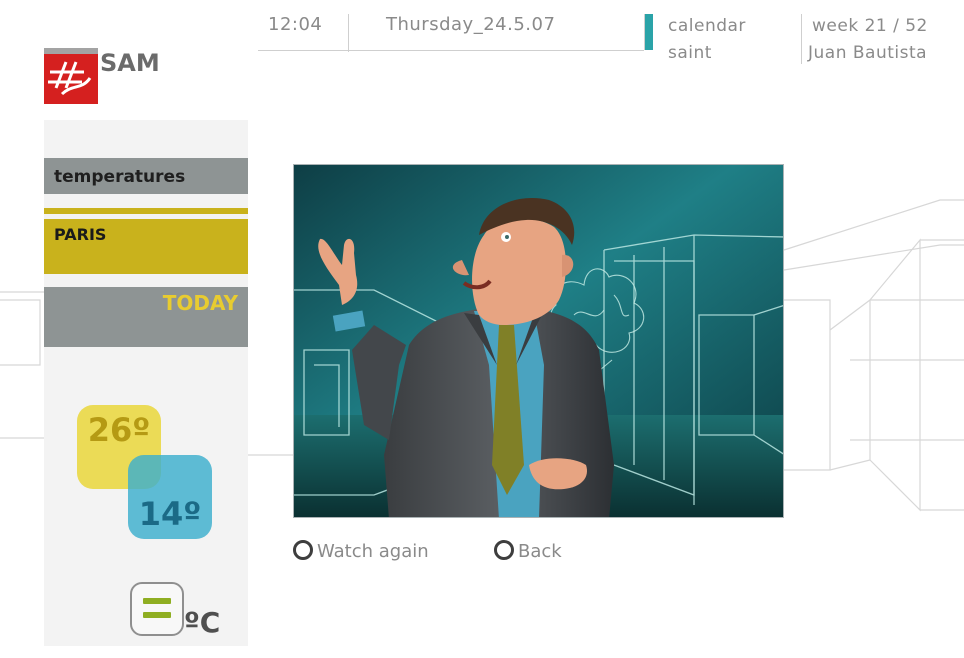 The height and width of the screenshot is (658, 964). What do you see at coordinates (471, 24) in the screenshot?
I see `date-display: Thursday_24.5.07` at bounding box center [471, 24].